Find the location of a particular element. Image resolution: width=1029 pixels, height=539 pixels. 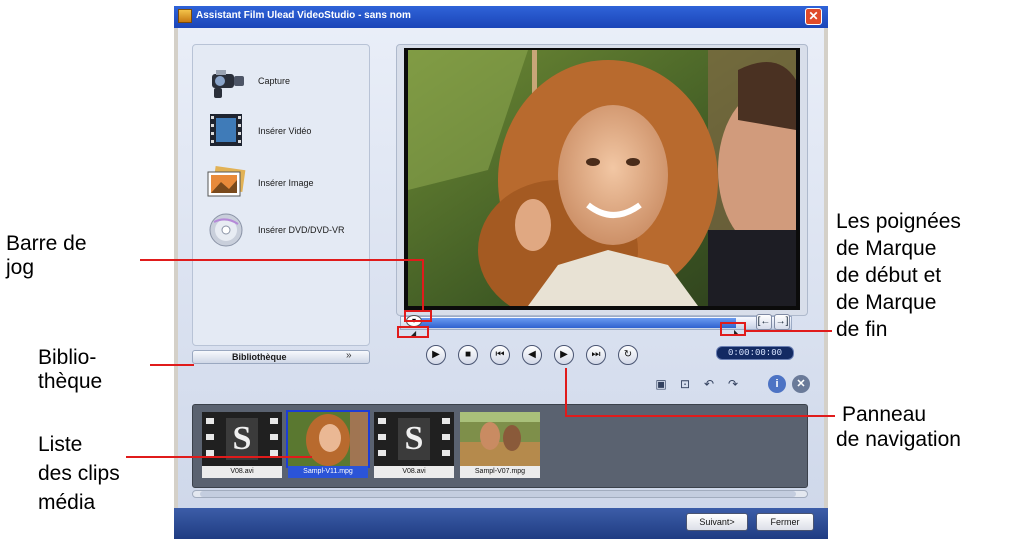

insert-dvd-option: Insérer DVD/DVD-VR is located at coordinates (301, 230).